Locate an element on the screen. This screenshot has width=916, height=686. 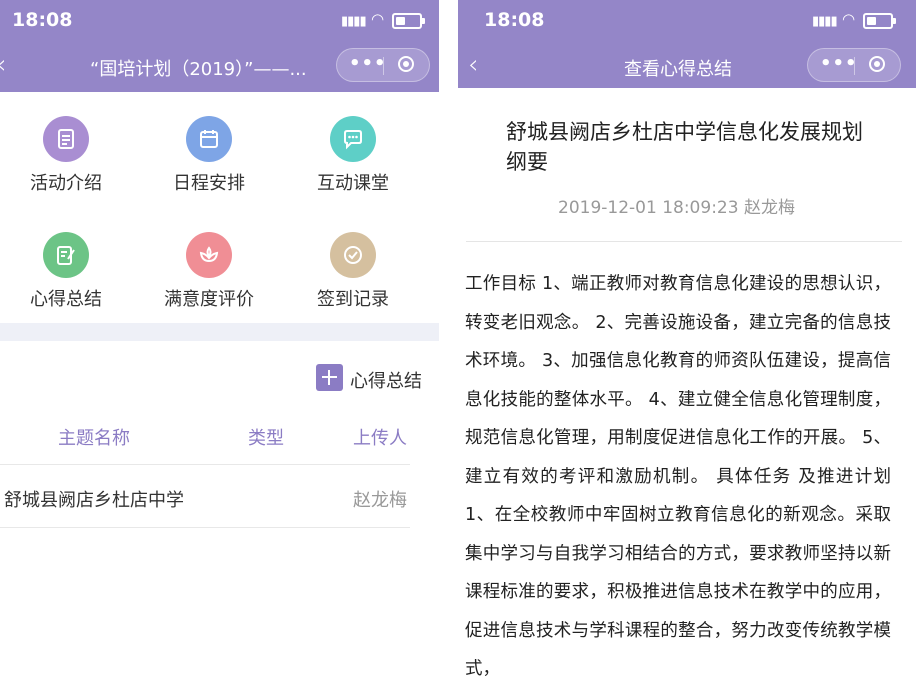
top-bar: 18:08 ▮▮▮▮ ◠ ‹ “国培计划（2019）”——... ••• is located at coordinates (219, 46).